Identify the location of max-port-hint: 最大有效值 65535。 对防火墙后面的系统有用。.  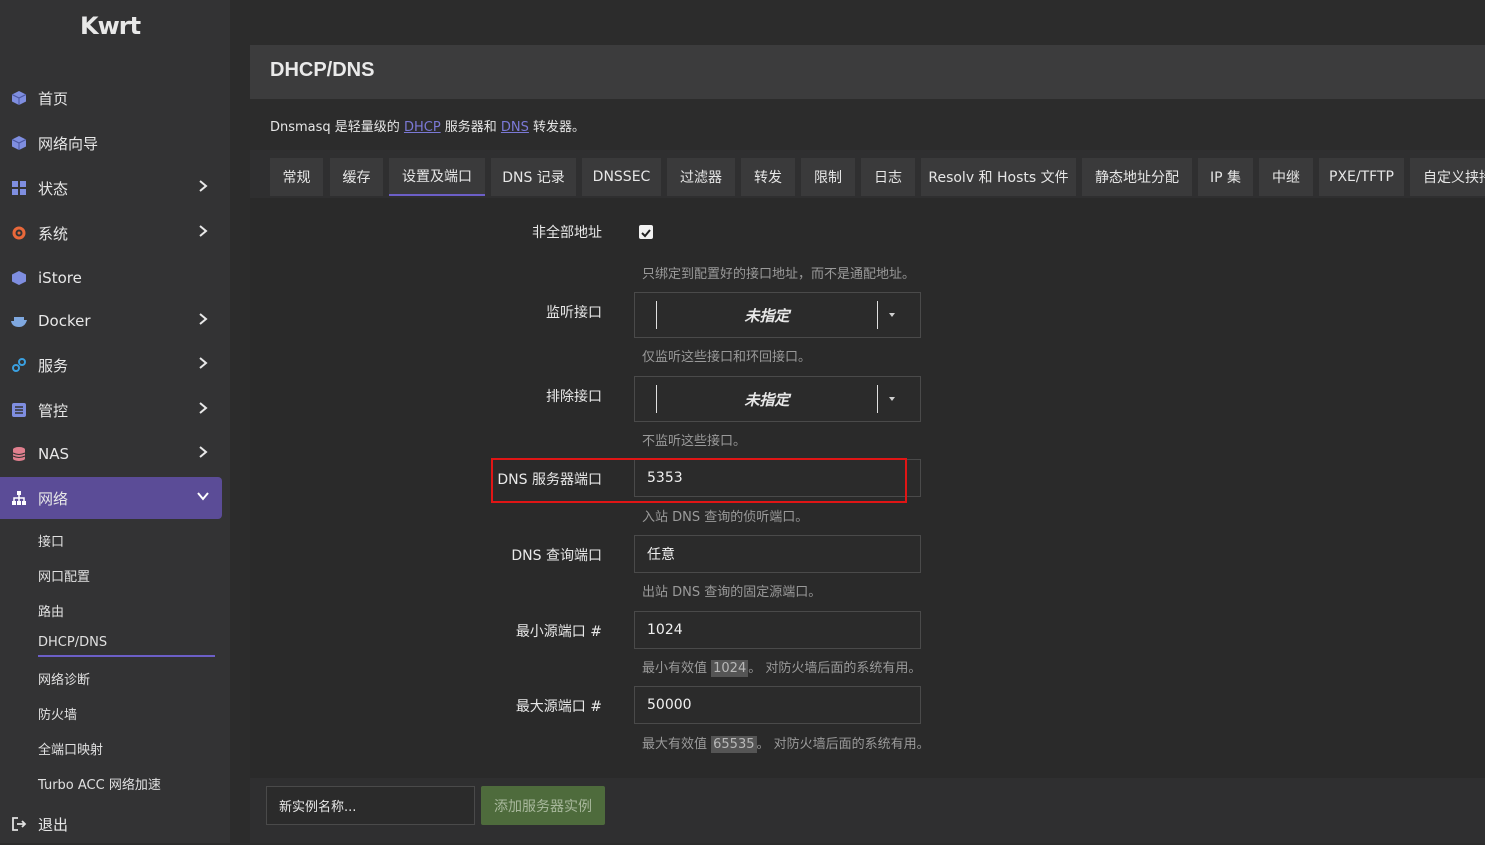
(786, 744).